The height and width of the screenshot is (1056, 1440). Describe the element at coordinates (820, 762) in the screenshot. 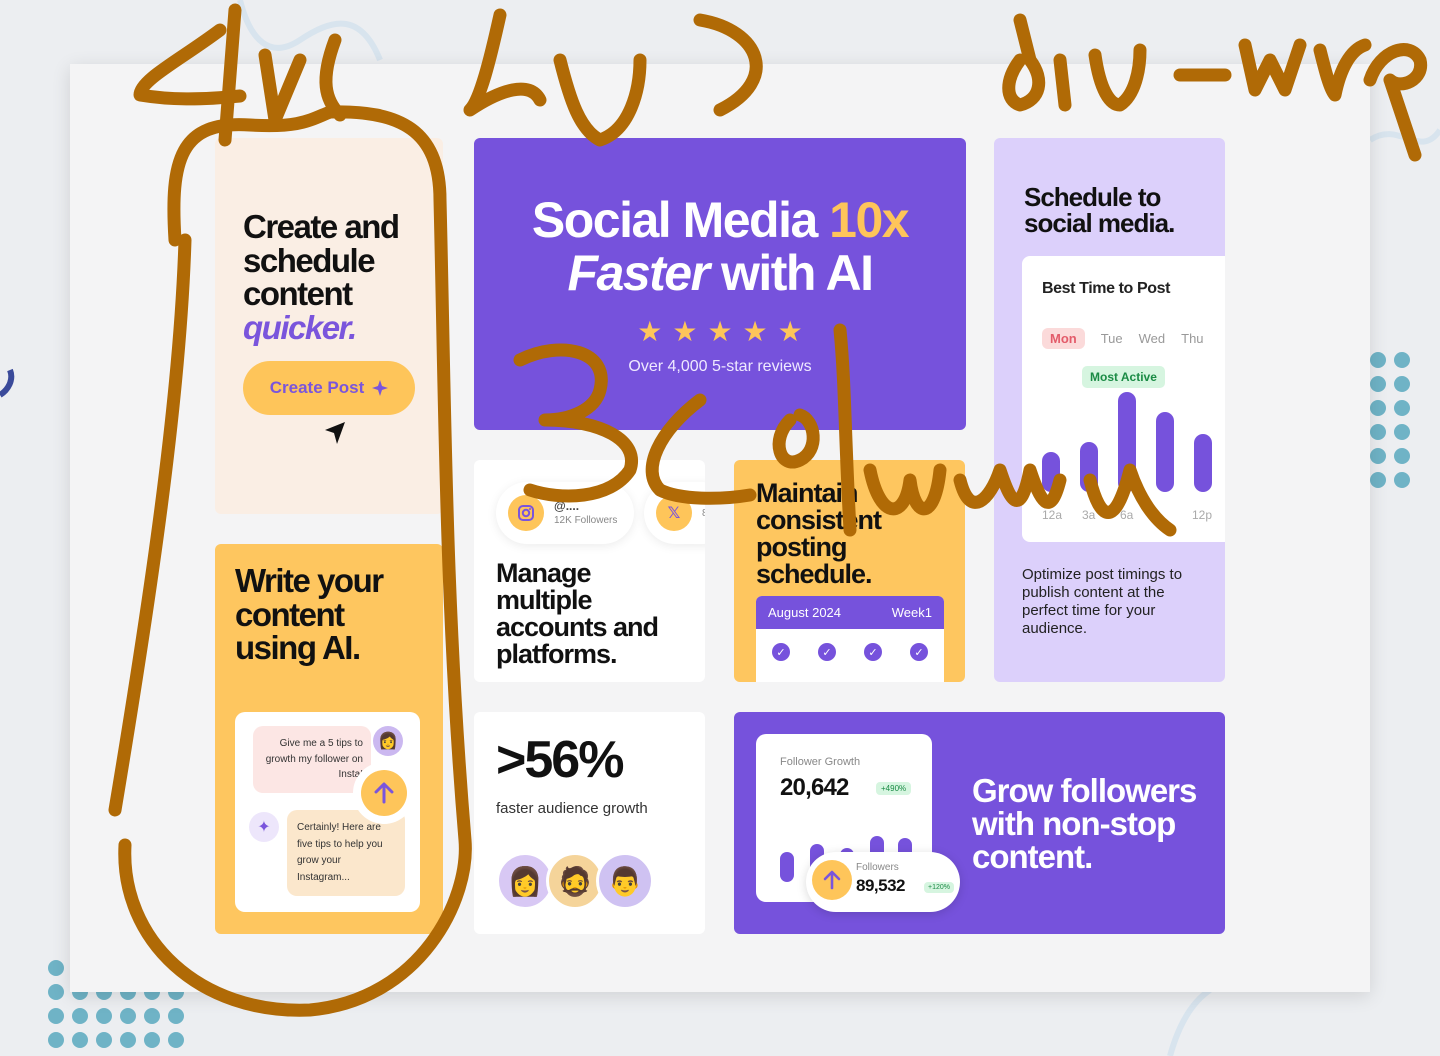

I see `follower-growth-label: Follower Growth` at that location.